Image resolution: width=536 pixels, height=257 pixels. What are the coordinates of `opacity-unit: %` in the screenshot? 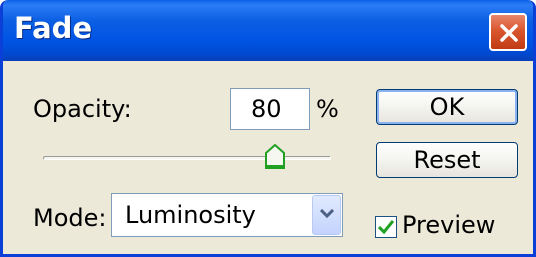 It's located at (327, 109).